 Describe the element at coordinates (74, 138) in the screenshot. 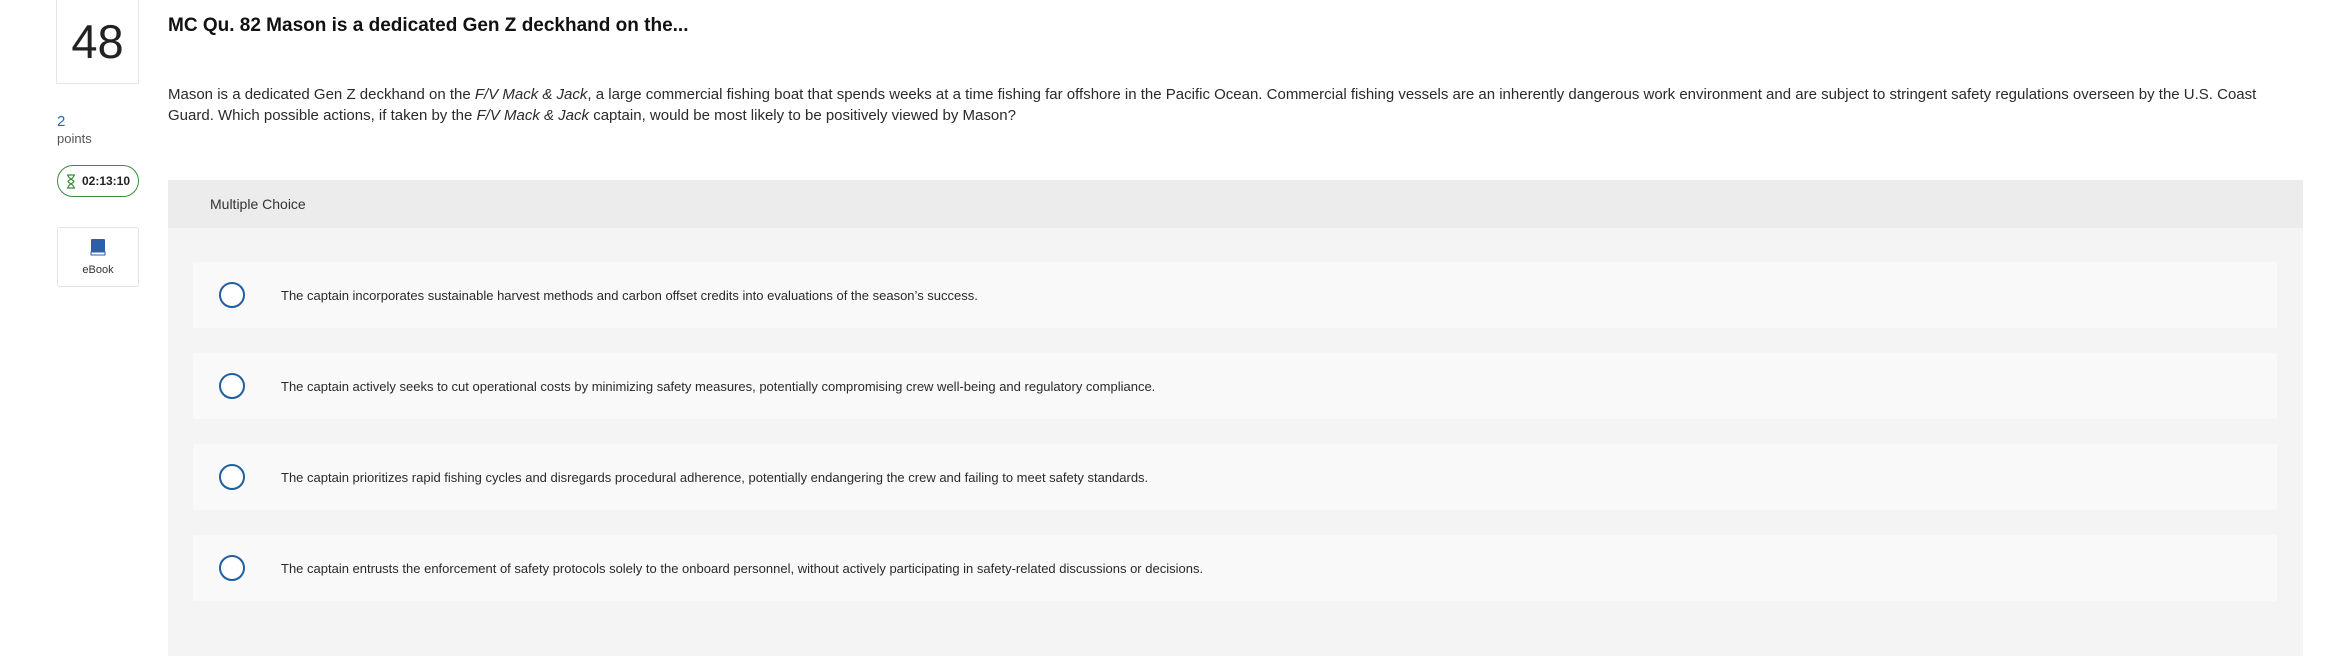

I see `points-label: points` at that location.